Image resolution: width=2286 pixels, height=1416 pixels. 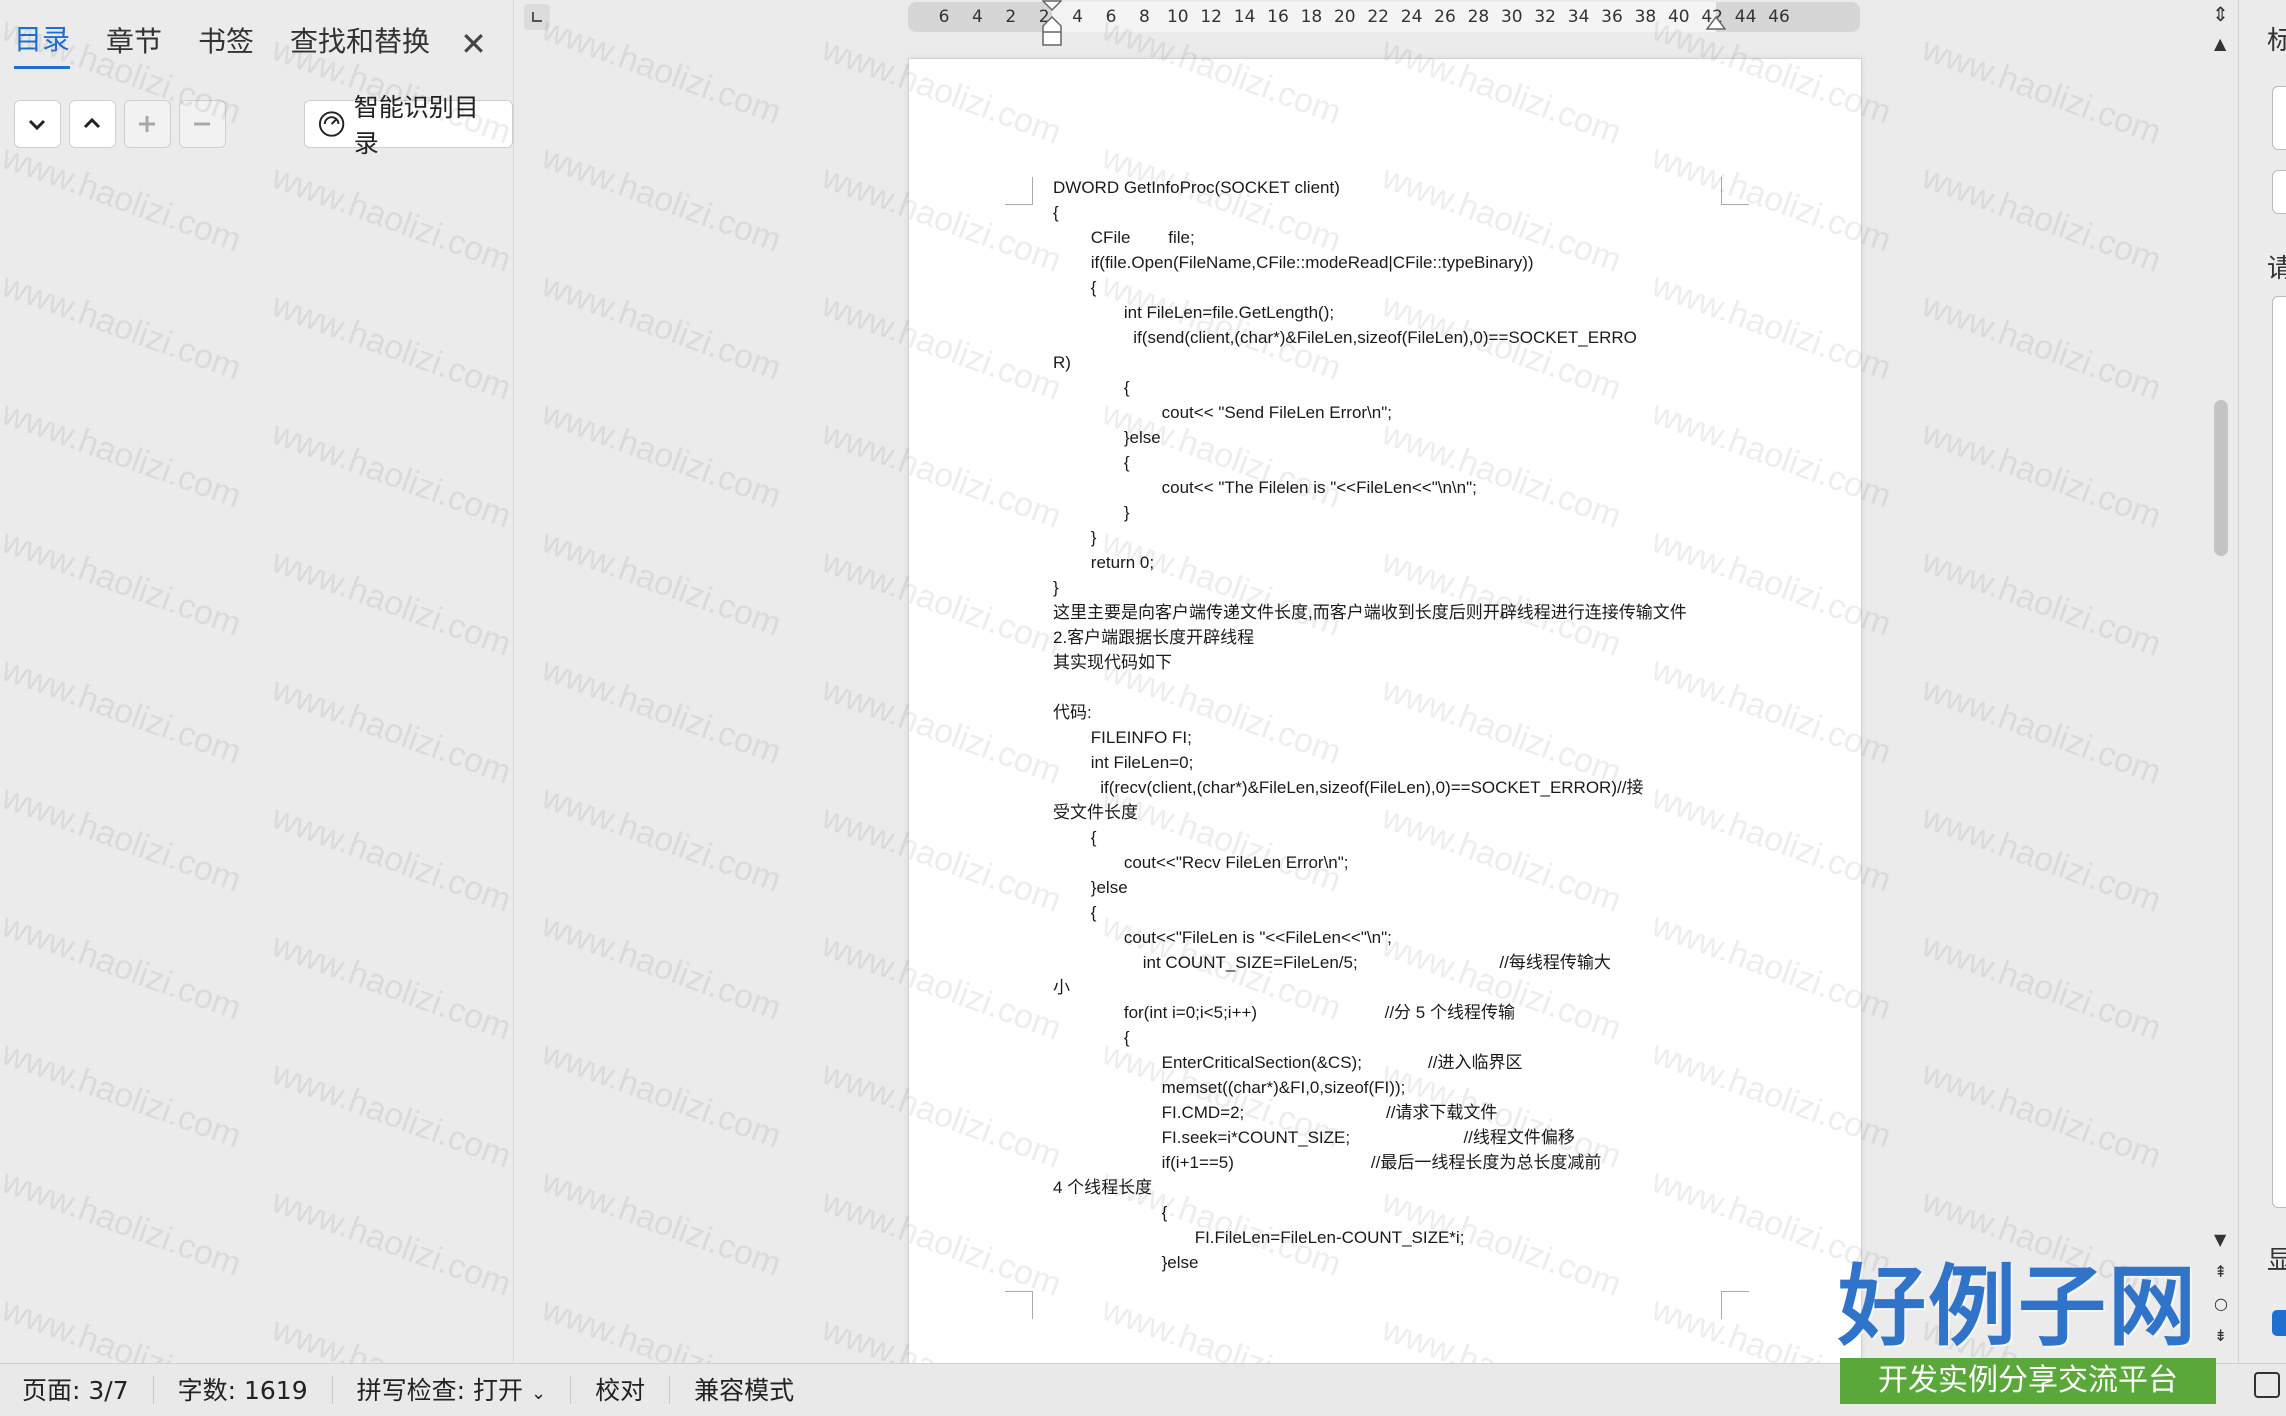 I want to click on logo-title: 好例子网, so click(x=2018, y=1306).